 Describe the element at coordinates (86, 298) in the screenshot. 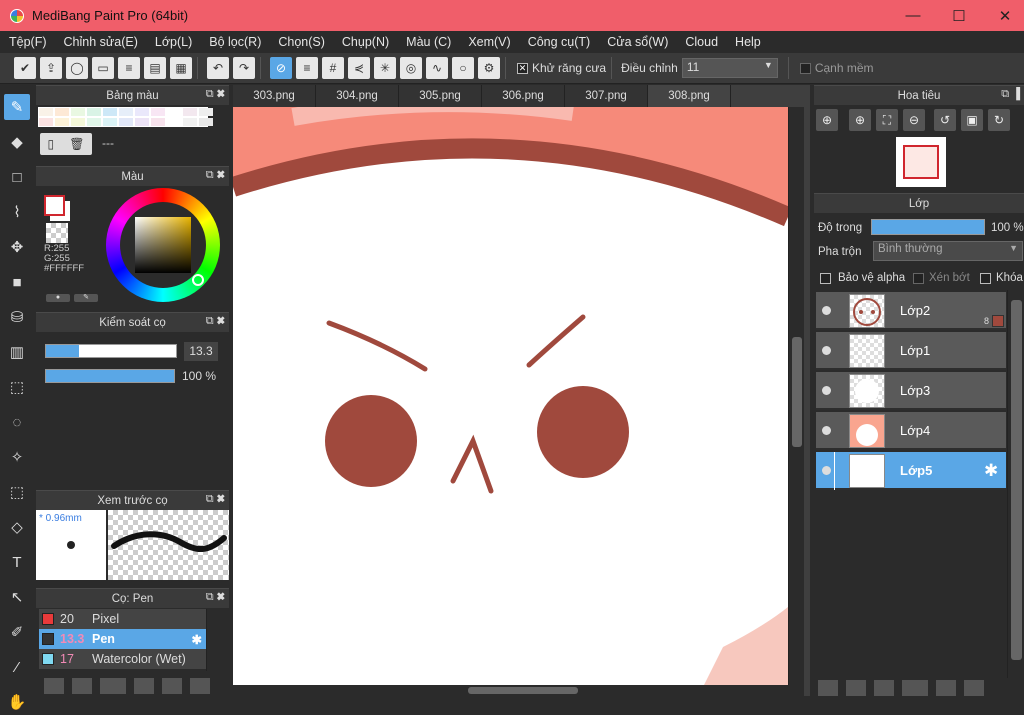

I see `eyedropper-button: ✎` at that location.